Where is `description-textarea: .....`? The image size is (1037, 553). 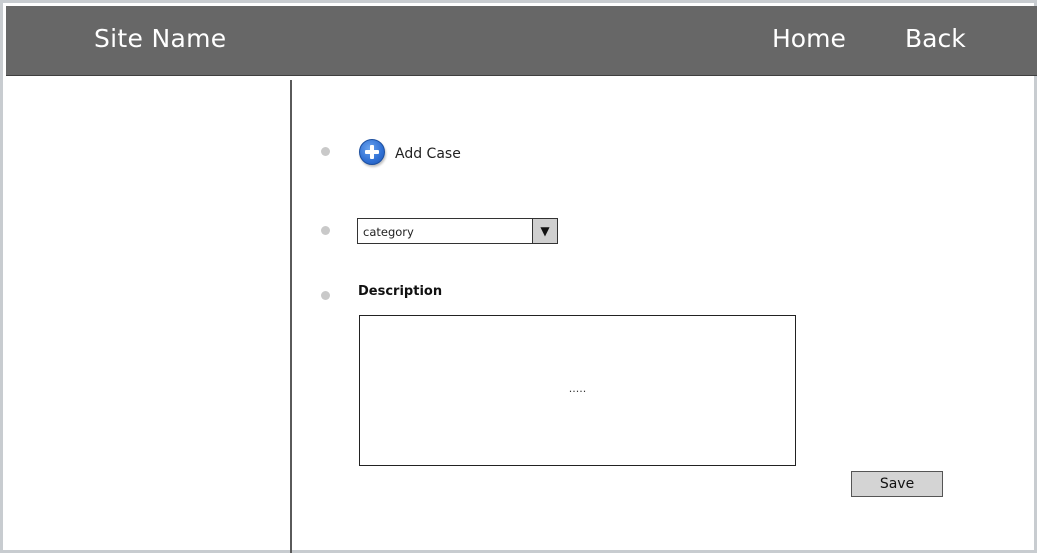 description-textarea: ..... is located at coordinates (577, 390).